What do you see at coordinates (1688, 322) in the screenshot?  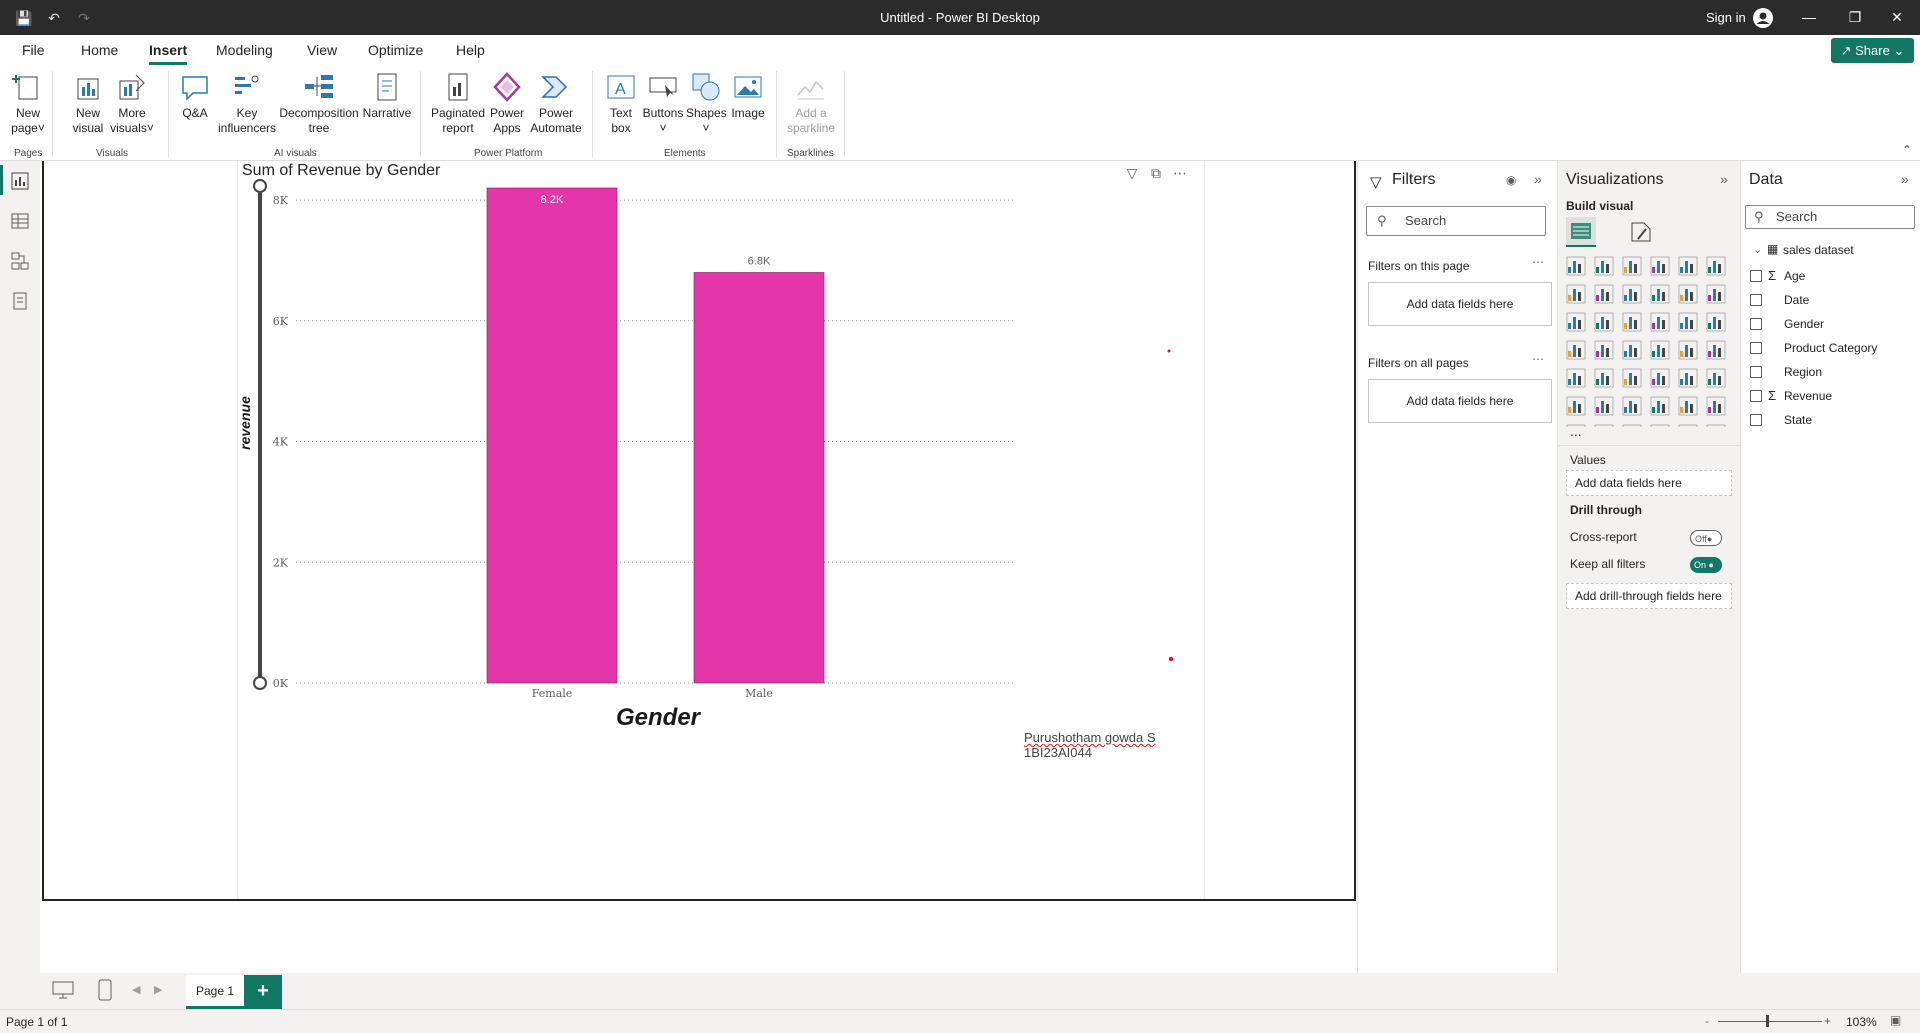 I see `scatter-icon` at bounding box center [1688, 322].